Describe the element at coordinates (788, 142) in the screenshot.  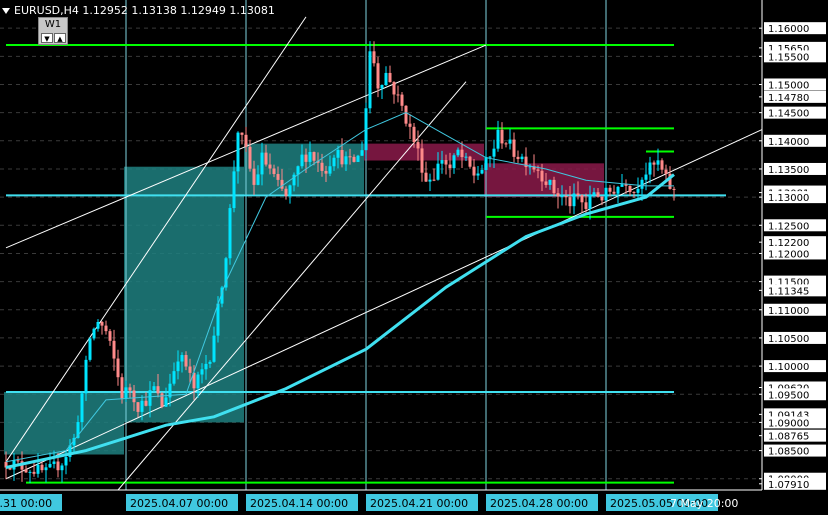
I see `price-tick-label: 1.14000` at that location.